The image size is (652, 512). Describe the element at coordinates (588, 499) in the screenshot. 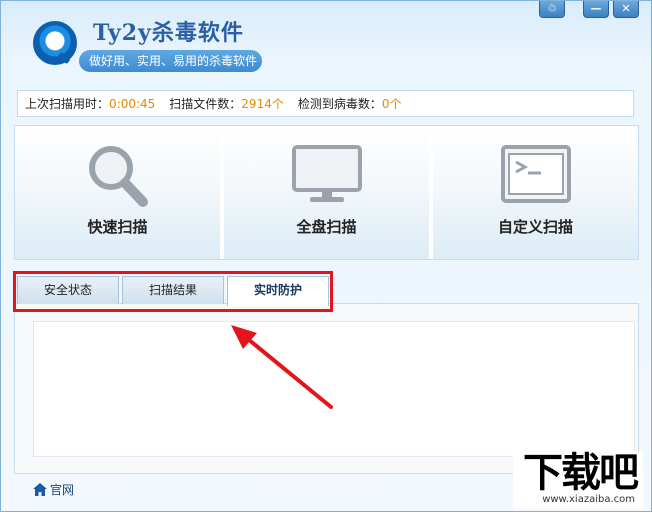

I see `watermark-url: www.xiazaiba.com` at that location.